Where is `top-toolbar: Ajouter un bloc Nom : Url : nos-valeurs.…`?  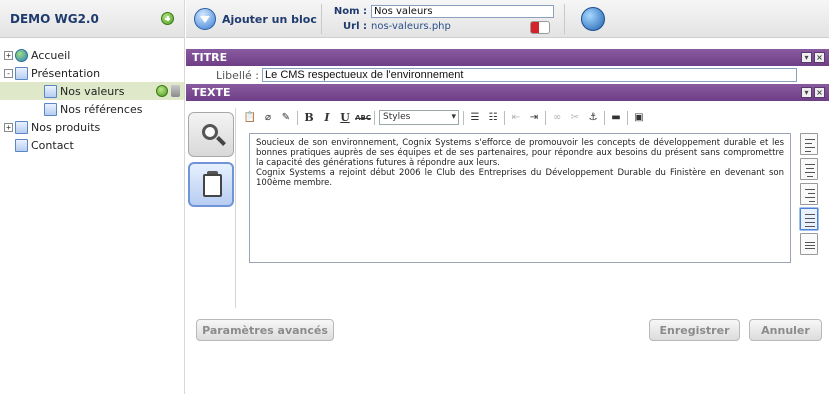 top-toolbar: Ajouter un bloc Nom : Url : nos-valeurs.… is located at coordinates (507, 19).